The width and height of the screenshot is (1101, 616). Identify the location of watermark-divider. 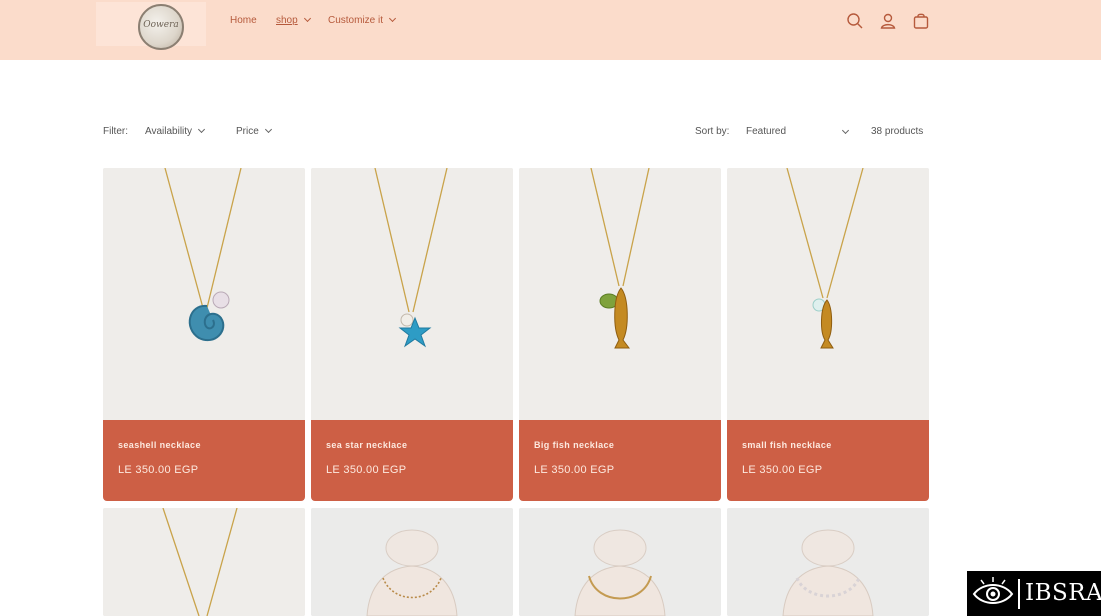
(1019, 594).